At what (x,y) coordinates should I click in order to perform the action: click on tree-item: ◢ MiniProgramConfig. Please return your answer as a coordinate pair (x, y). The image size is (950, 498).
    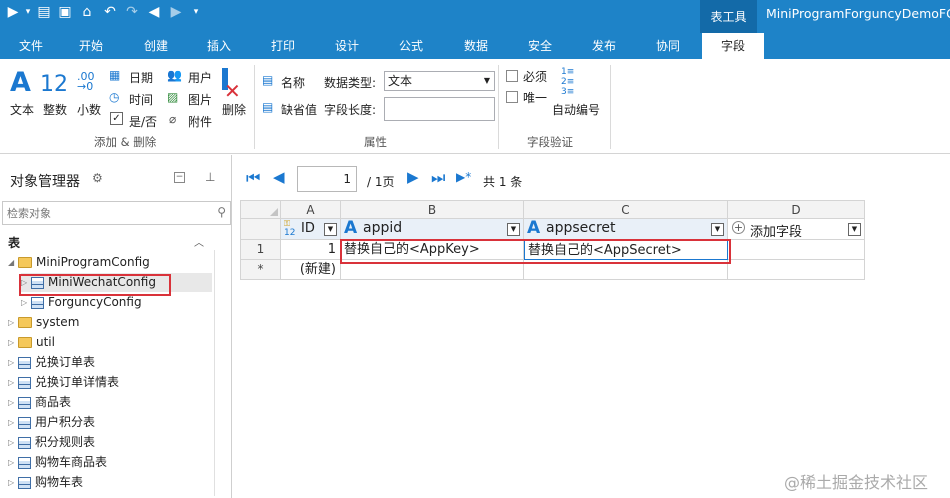
    Looking at the image, I should click on (79, 262).